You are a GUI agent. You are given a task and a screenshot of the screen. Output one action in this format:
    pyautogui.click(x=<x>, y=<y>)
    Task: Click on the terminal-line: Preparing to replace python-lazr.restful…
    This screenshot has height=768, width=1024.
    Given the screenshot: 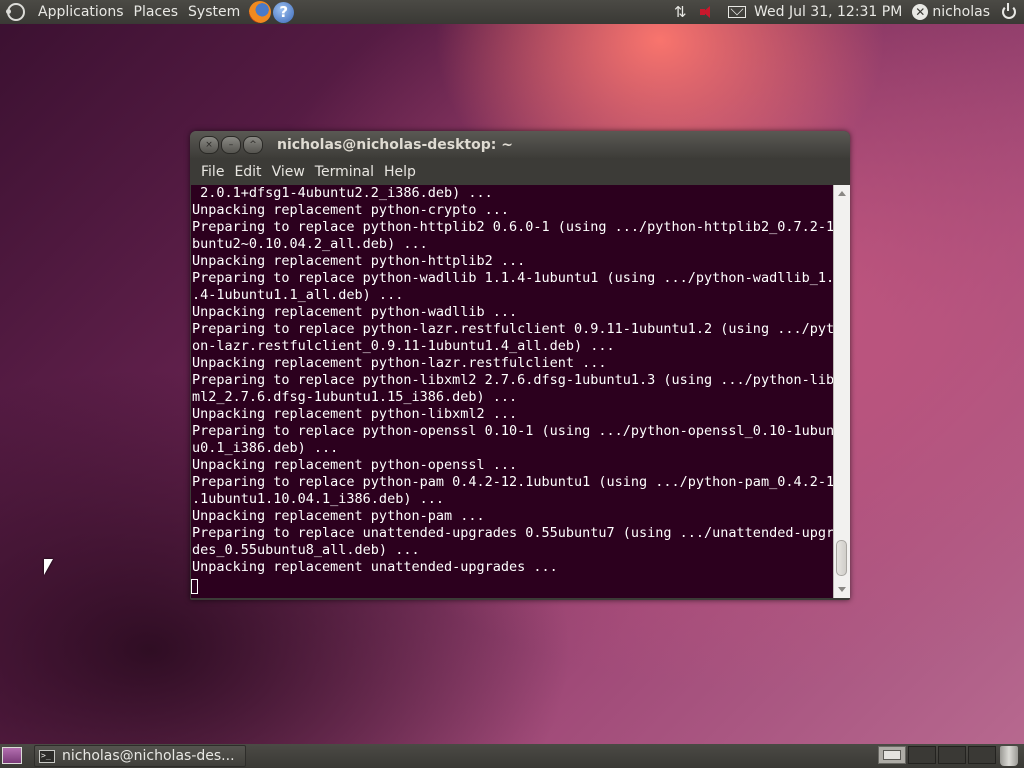 What is the action you would take?
    pyautogui.click(x=512, y=329)
    